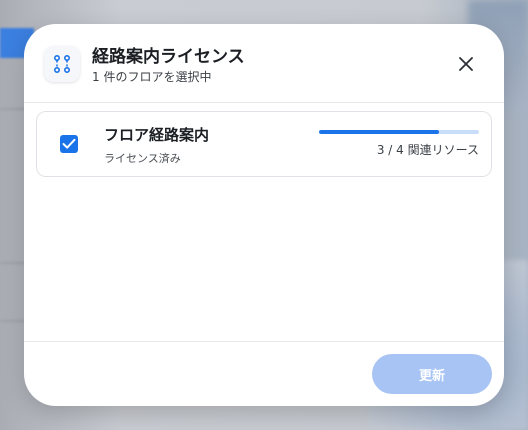 The height and width of the screenshot is (430, 528). I want to click on check-icon, so click(69, 143).